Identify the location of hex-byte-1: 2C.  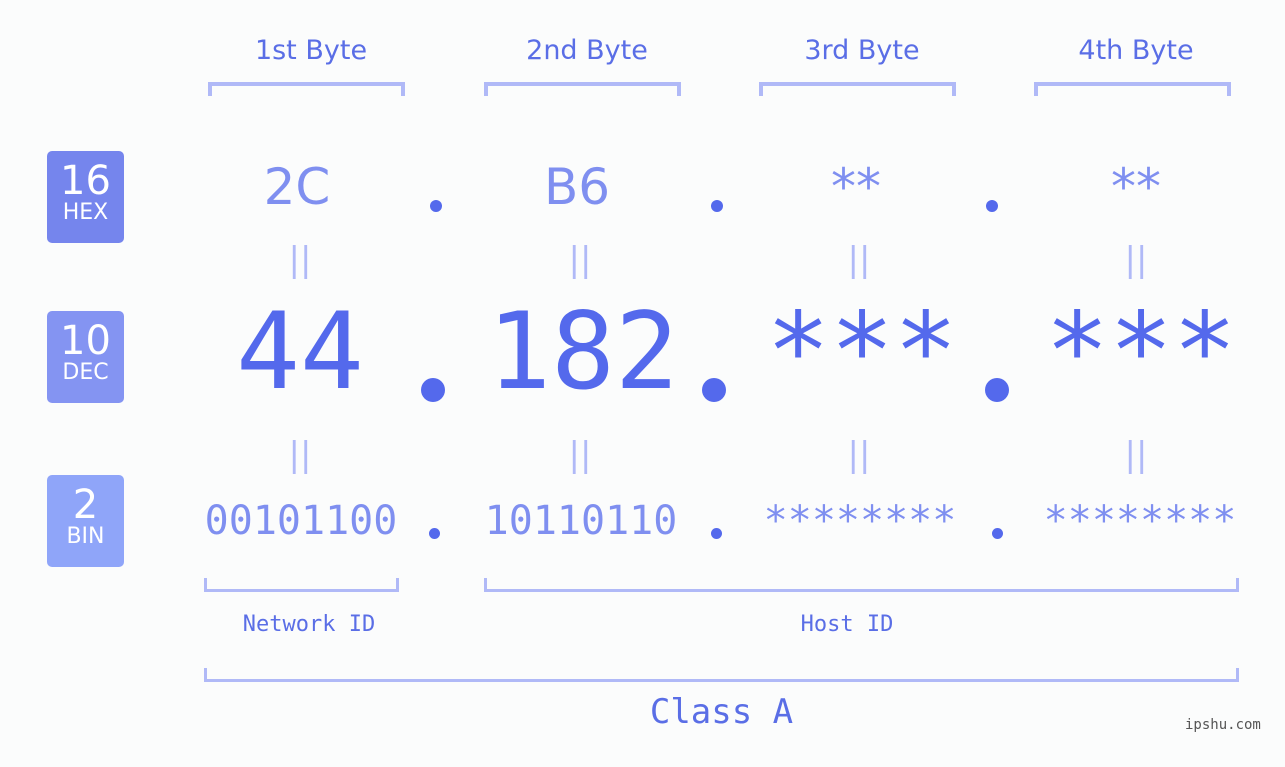
(297, 187).